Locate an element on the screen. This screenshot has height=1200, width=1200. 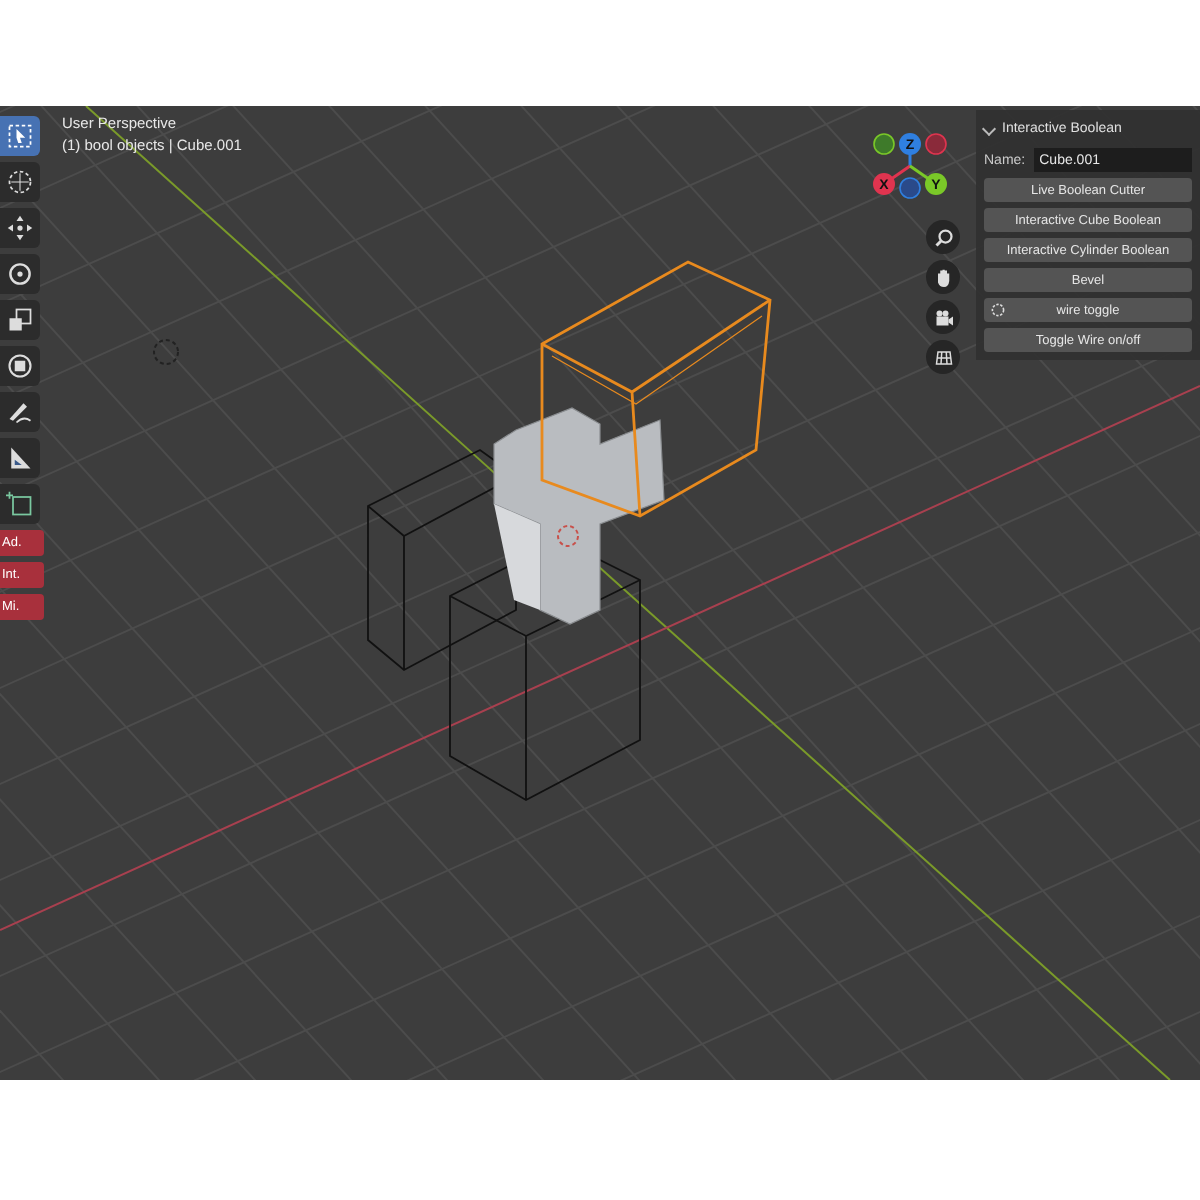
scale-squares-icon is located at coordinates (20, 320).